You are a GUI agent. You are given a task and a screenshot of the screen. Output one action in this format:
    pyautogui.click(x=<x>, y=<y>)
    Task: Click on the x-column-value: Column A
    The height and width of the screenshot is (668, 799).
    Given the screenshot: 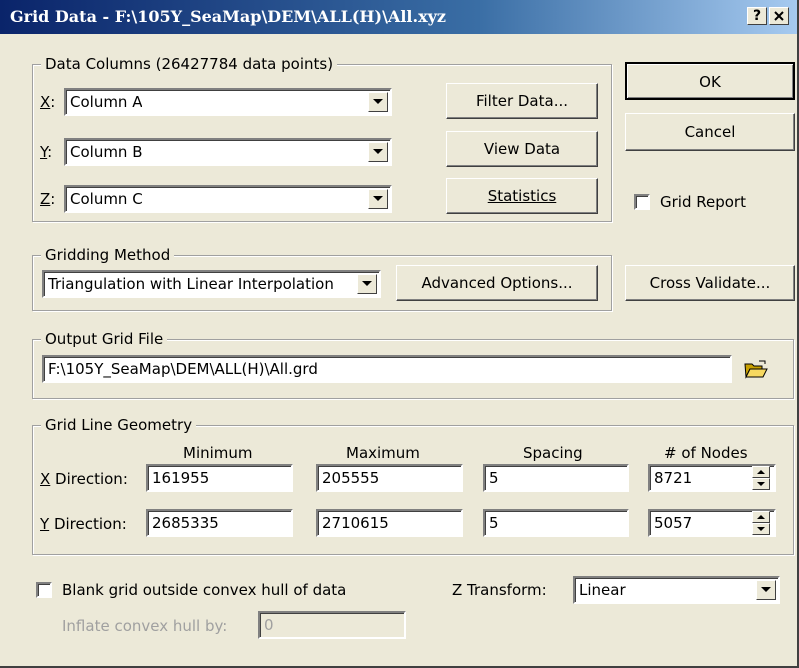 What is the action you would take?
    pyautogui.click(x=106, y=102)
    